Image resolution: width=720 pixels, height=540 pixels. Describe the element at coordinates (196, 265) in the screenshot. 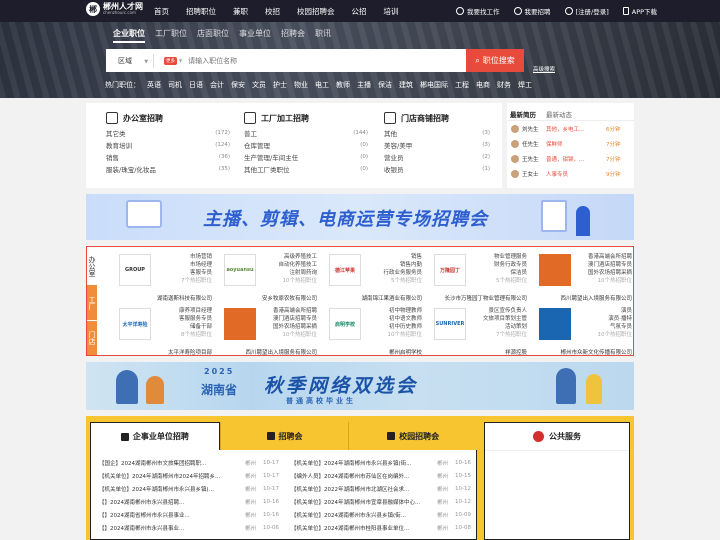

I see `job-title: 市场经理` at that location.